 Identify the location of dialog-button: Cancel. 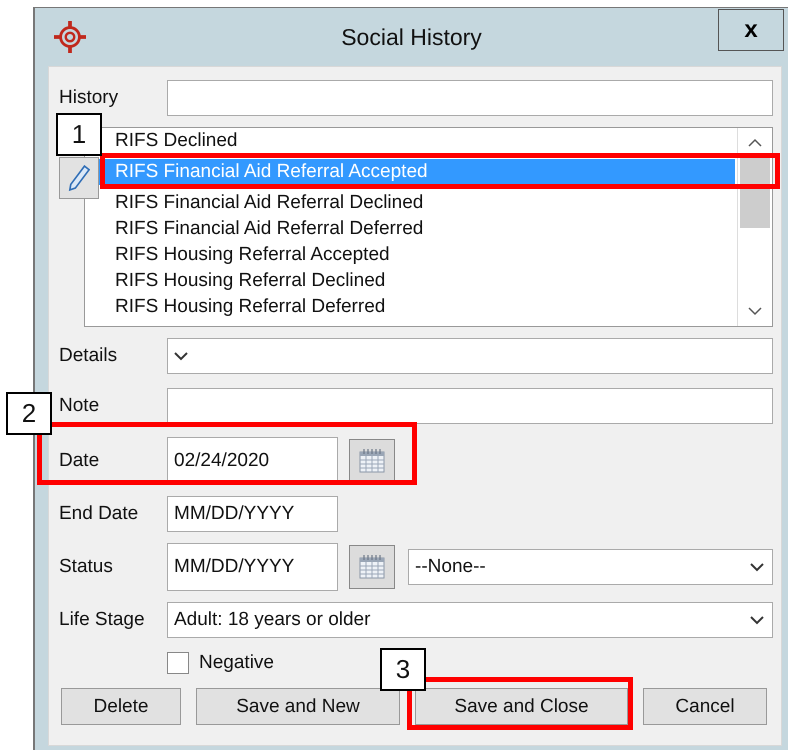
(705, 706).